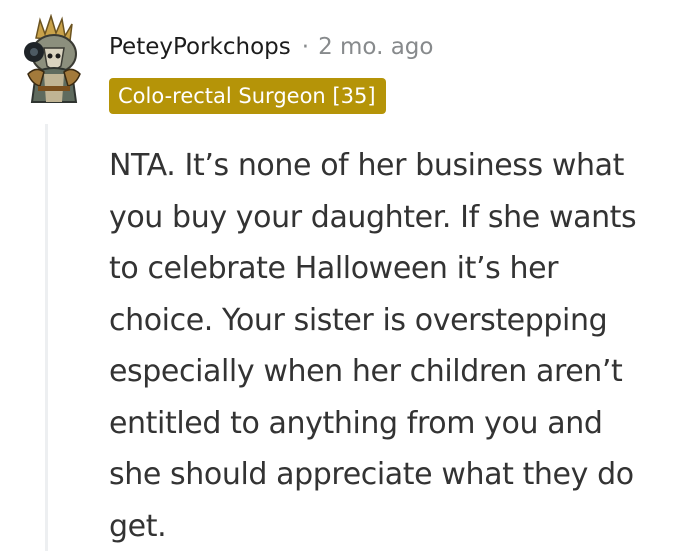 Image resolution: width=700 pixels, height=552 pixels. Describe the element at coordinates (404, 321) in the screenshot. I see `comment-body-line: choice. Your sister is overstepping` at that location.